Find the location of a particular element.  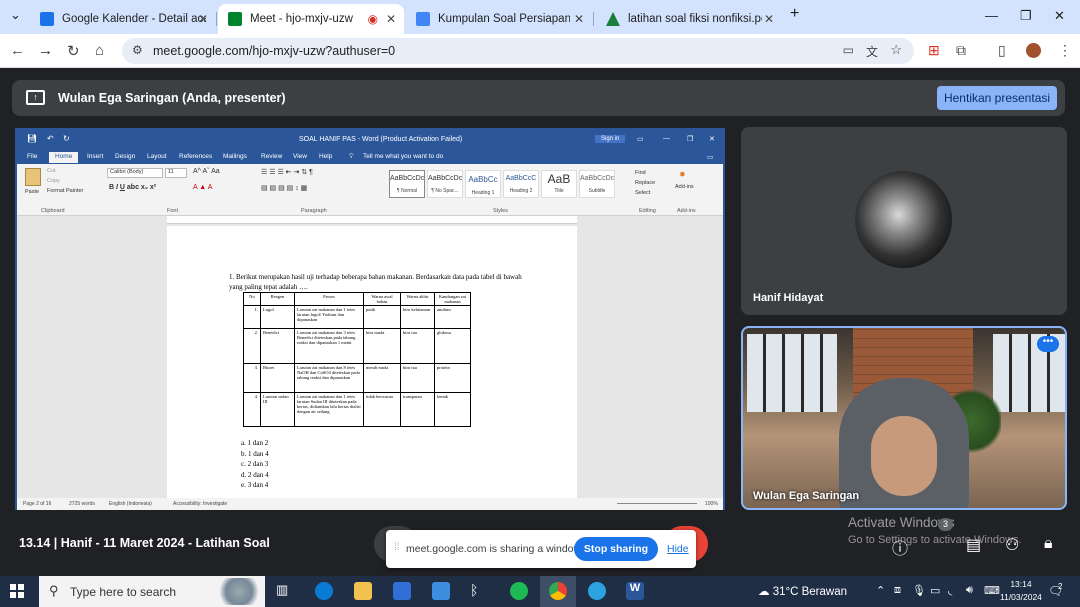

extensions-icon: ⧉ is located at coordinates (961, 50).